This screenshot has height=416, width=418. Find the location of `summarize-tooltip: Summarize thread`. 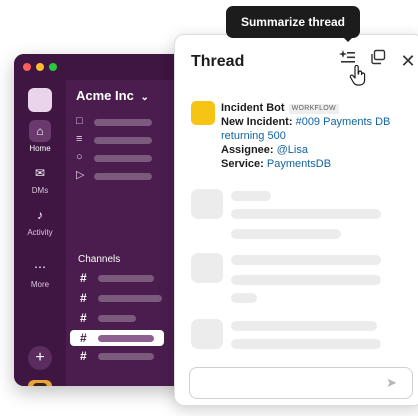

summarize-tooltip: Summarize thread is located at coordinates (293, 22).